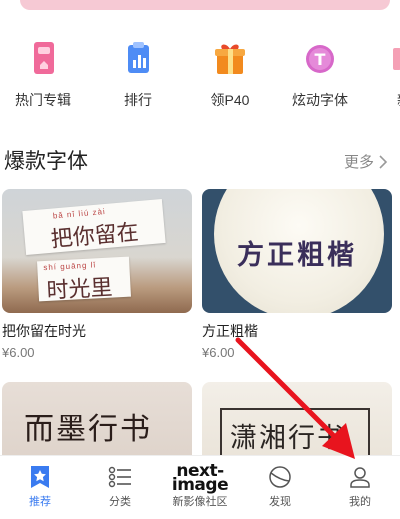 This screenshot has width=400, height=519. I want to click on profile-icon, so click(360, 477).